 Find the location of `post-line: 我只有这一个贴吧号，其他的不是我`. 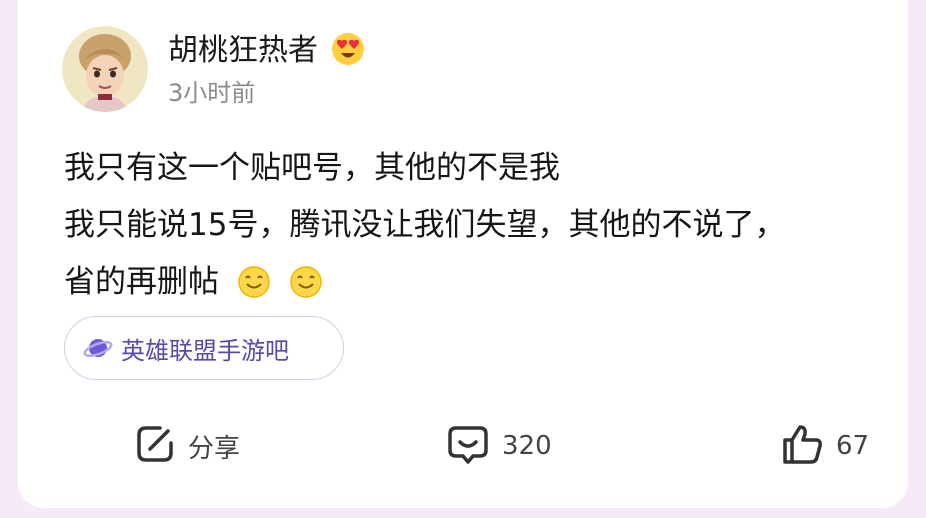

post-line: 我只有这一个贴吧号，其他的不是我 is located at coordinates (312, 168).